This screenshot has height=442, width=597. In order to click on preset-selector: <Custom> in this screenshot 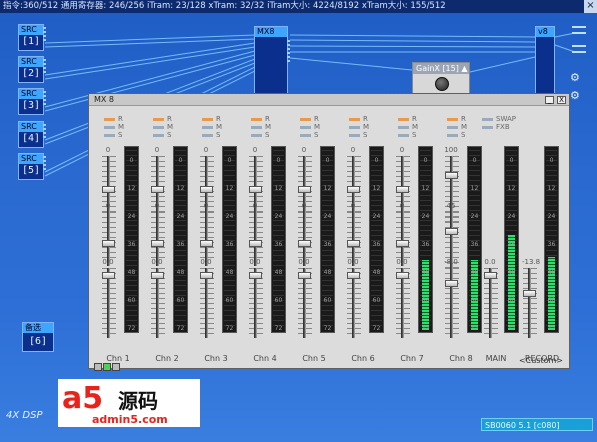, I will do `click(541, 360)`.